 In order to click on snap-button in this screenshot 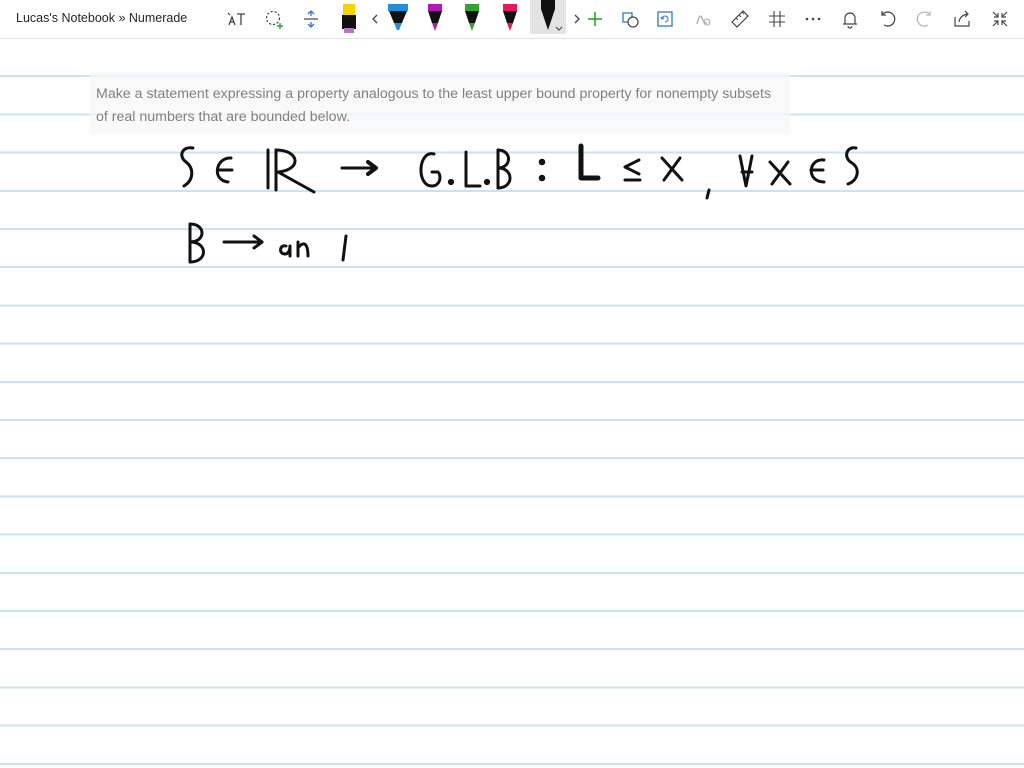, I will do `click(777, 19)`.